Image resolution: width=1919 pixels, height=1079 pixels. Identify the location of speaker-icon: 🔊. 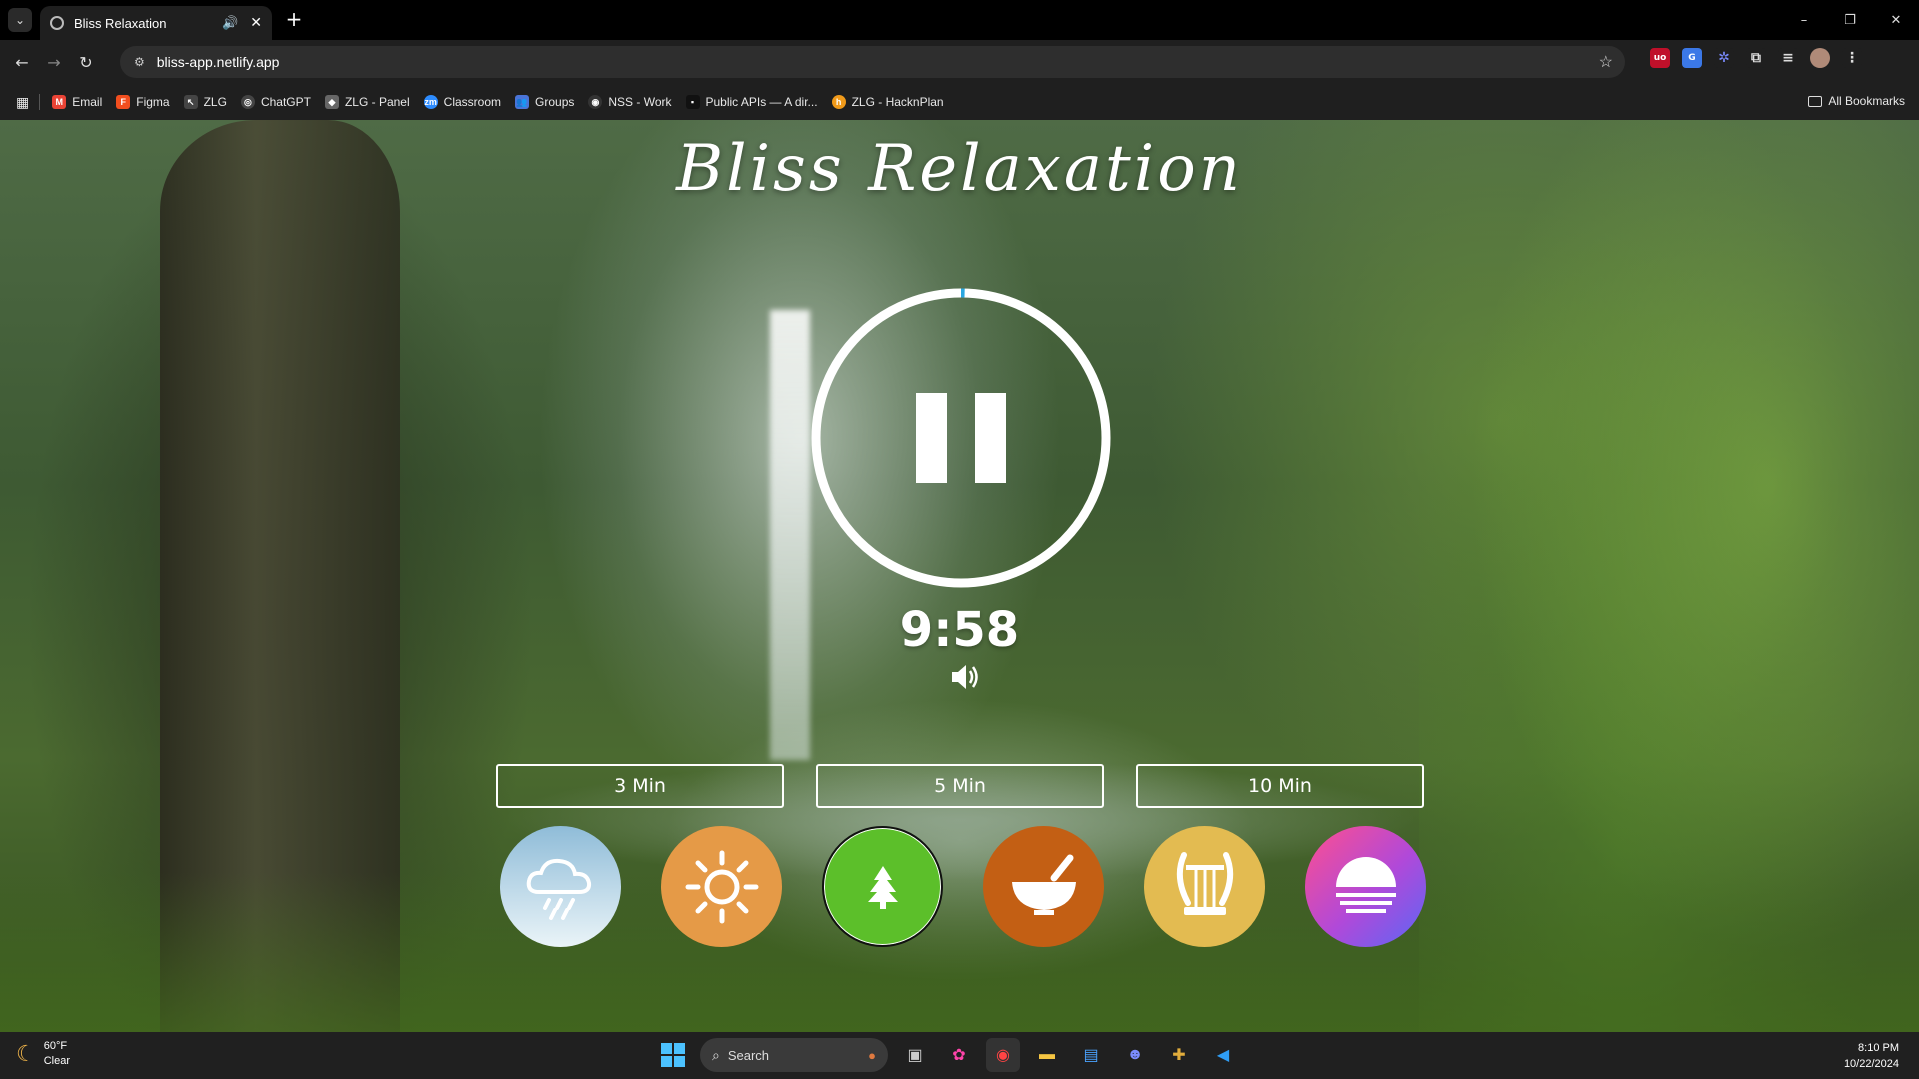
(230, 23).